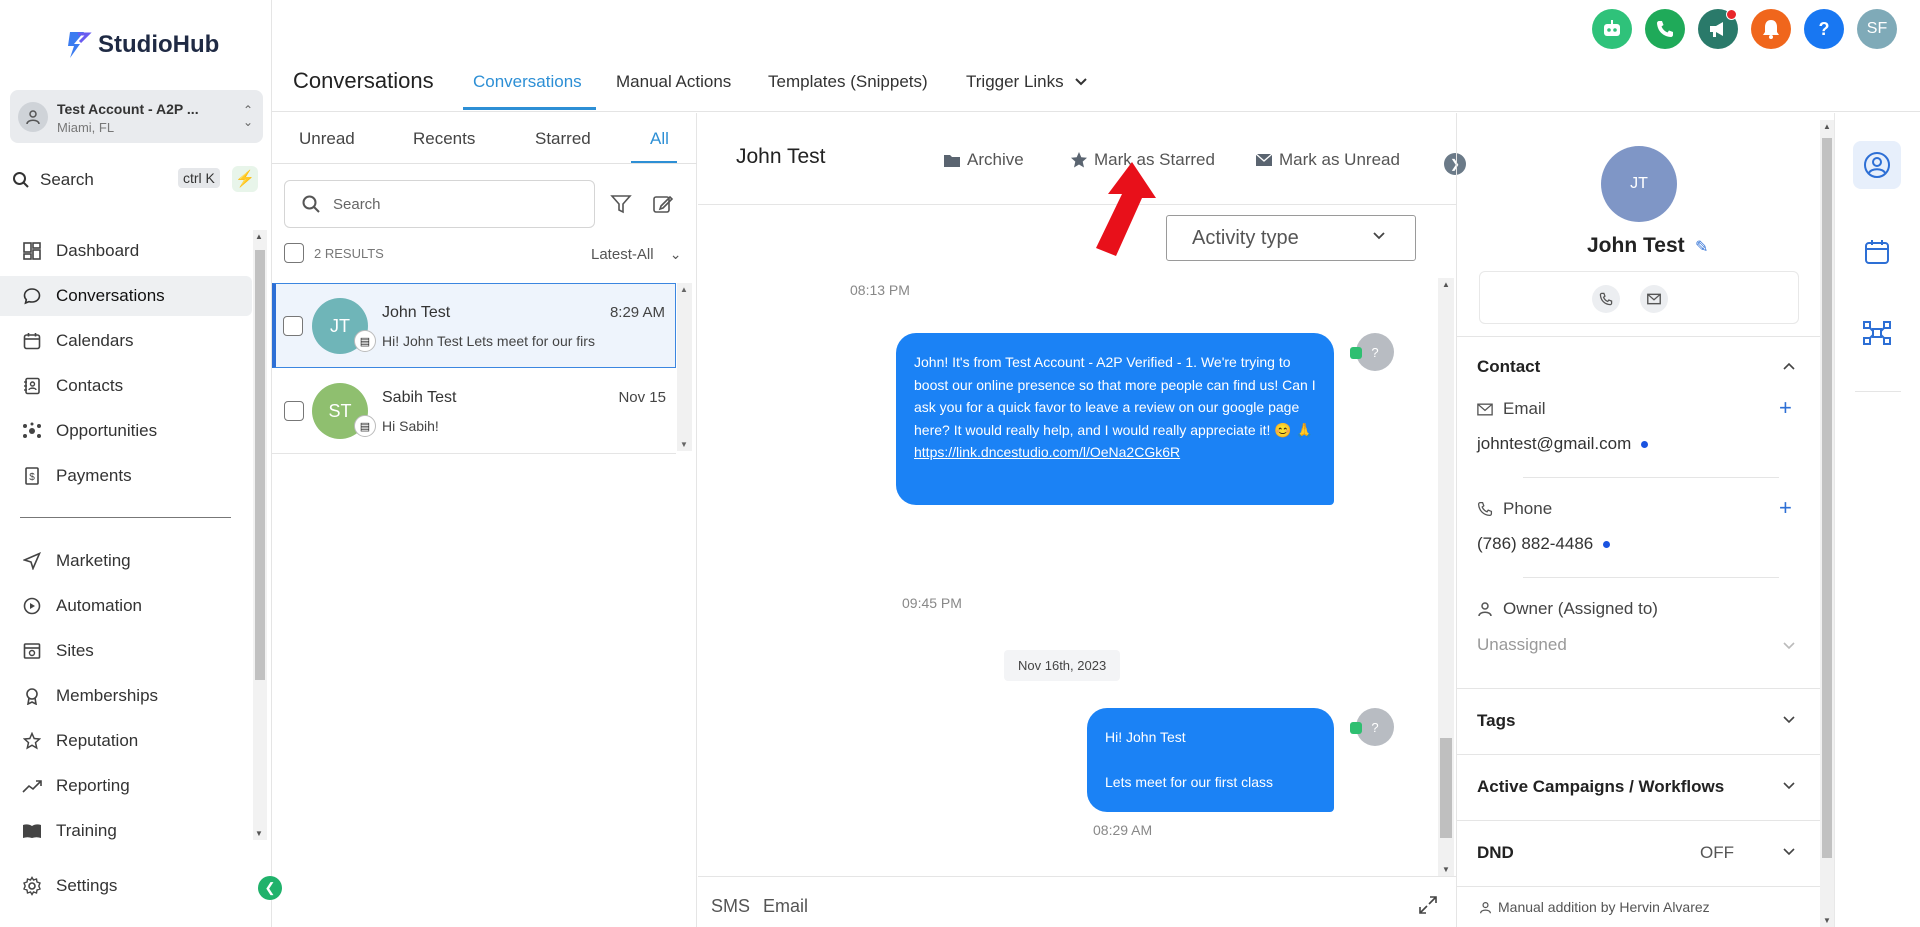  I want to click on chat-contact-name: John Test, so click(781, 156).